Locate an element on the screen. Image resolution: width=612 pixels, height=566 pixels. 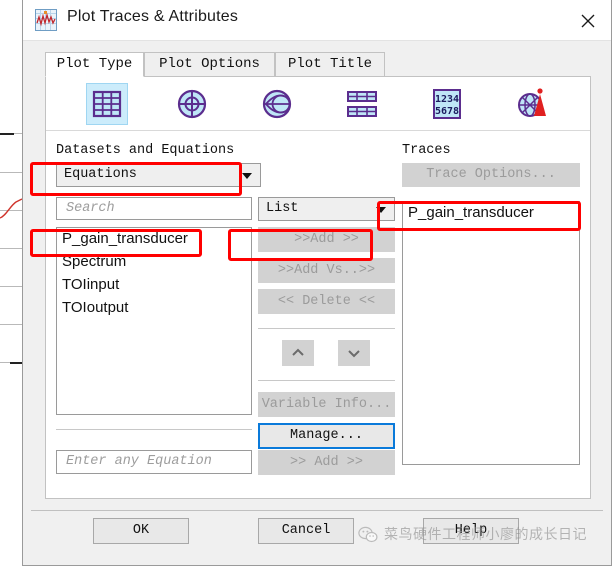
plot-curve is located at coordinates (11, 208).